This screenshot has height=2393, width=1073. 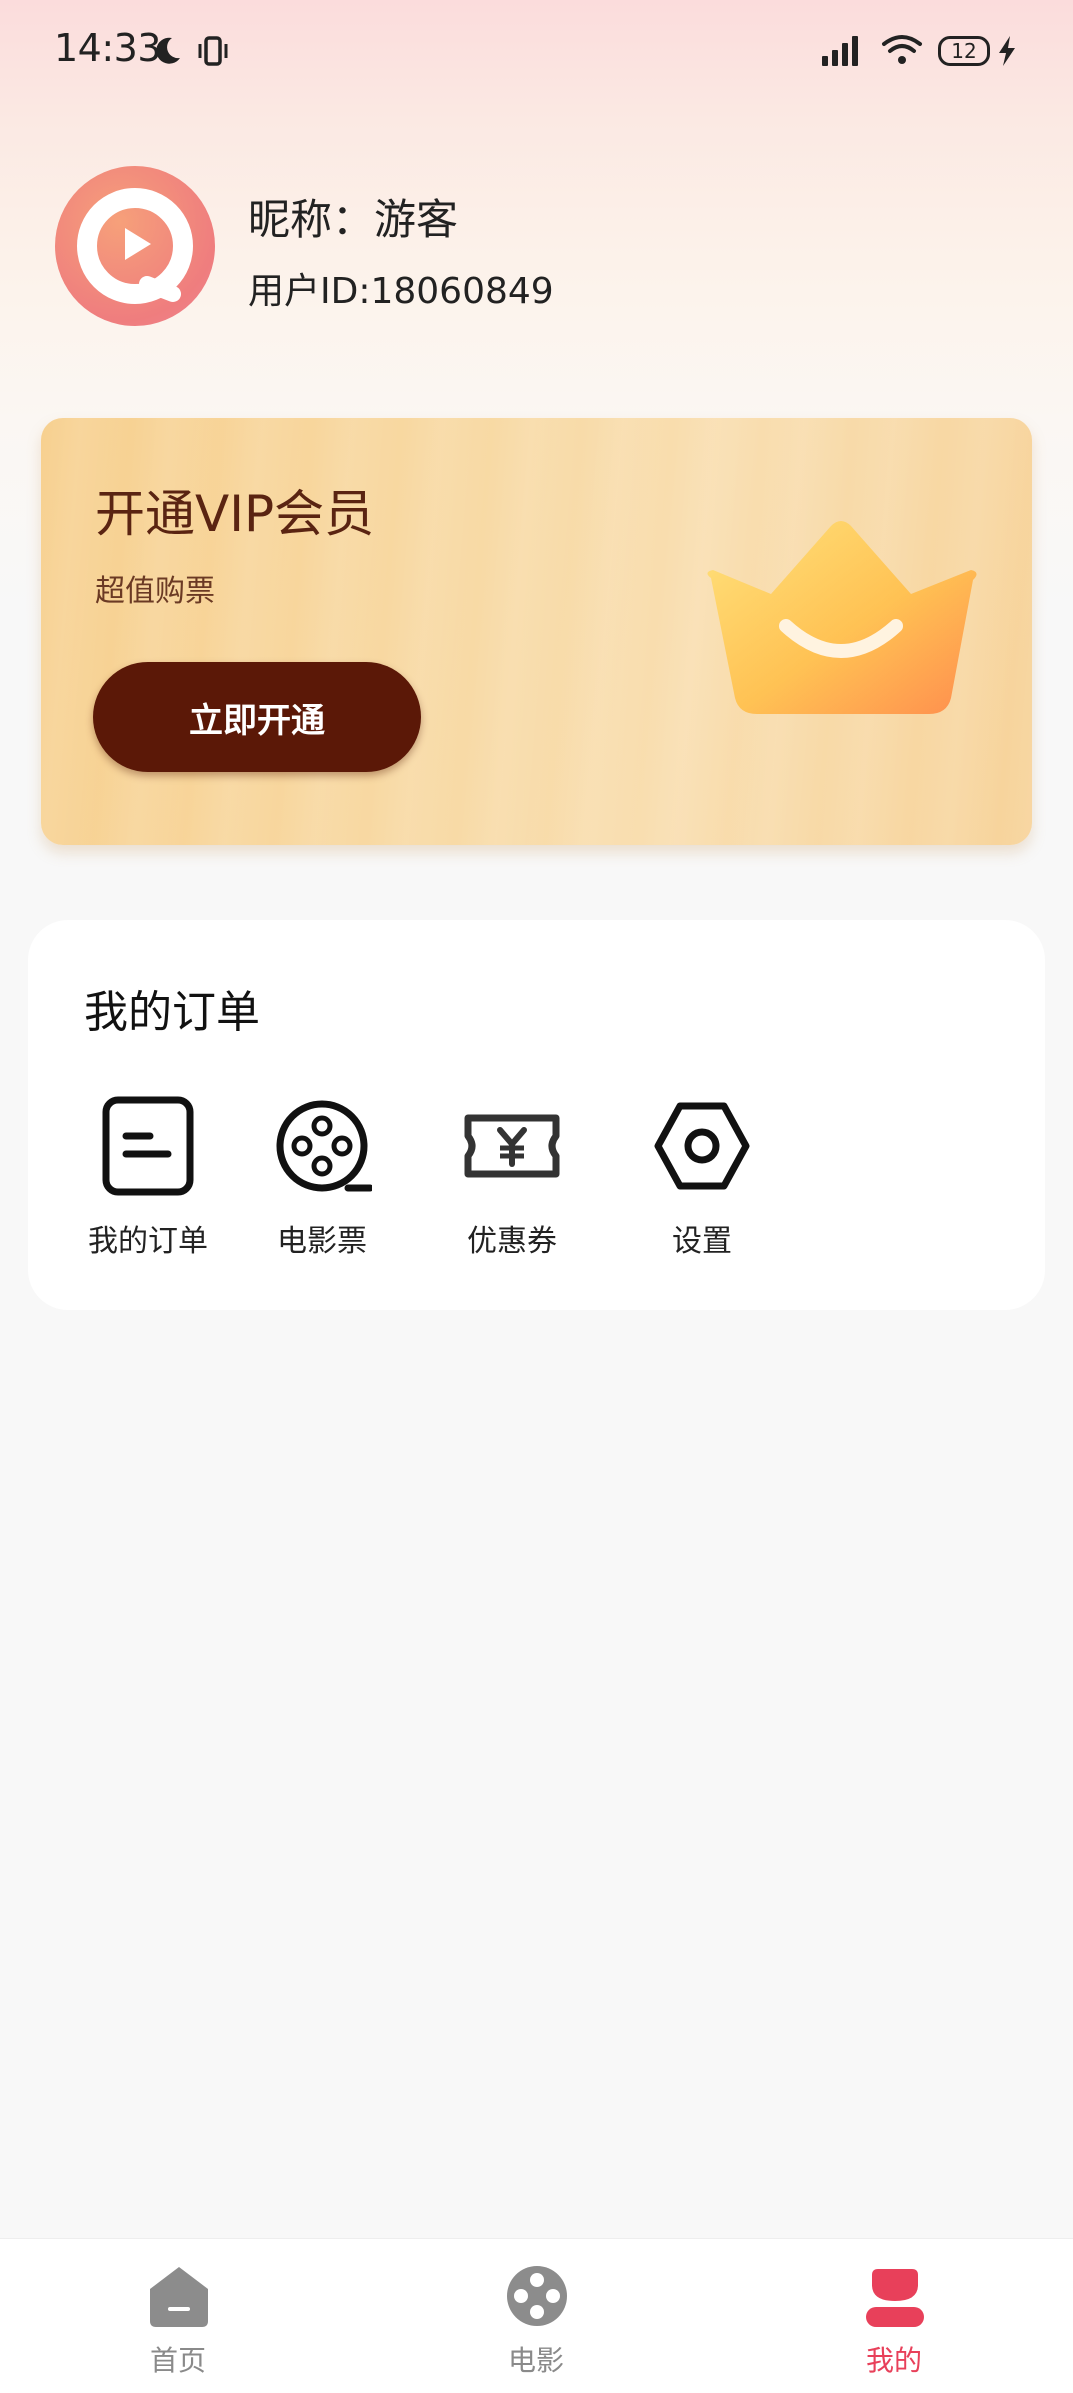 What do you see at coordinates (235, 514) in the screenshot?
I see `vip-title: 开通VIP会员` at bounding box center [235, 514].